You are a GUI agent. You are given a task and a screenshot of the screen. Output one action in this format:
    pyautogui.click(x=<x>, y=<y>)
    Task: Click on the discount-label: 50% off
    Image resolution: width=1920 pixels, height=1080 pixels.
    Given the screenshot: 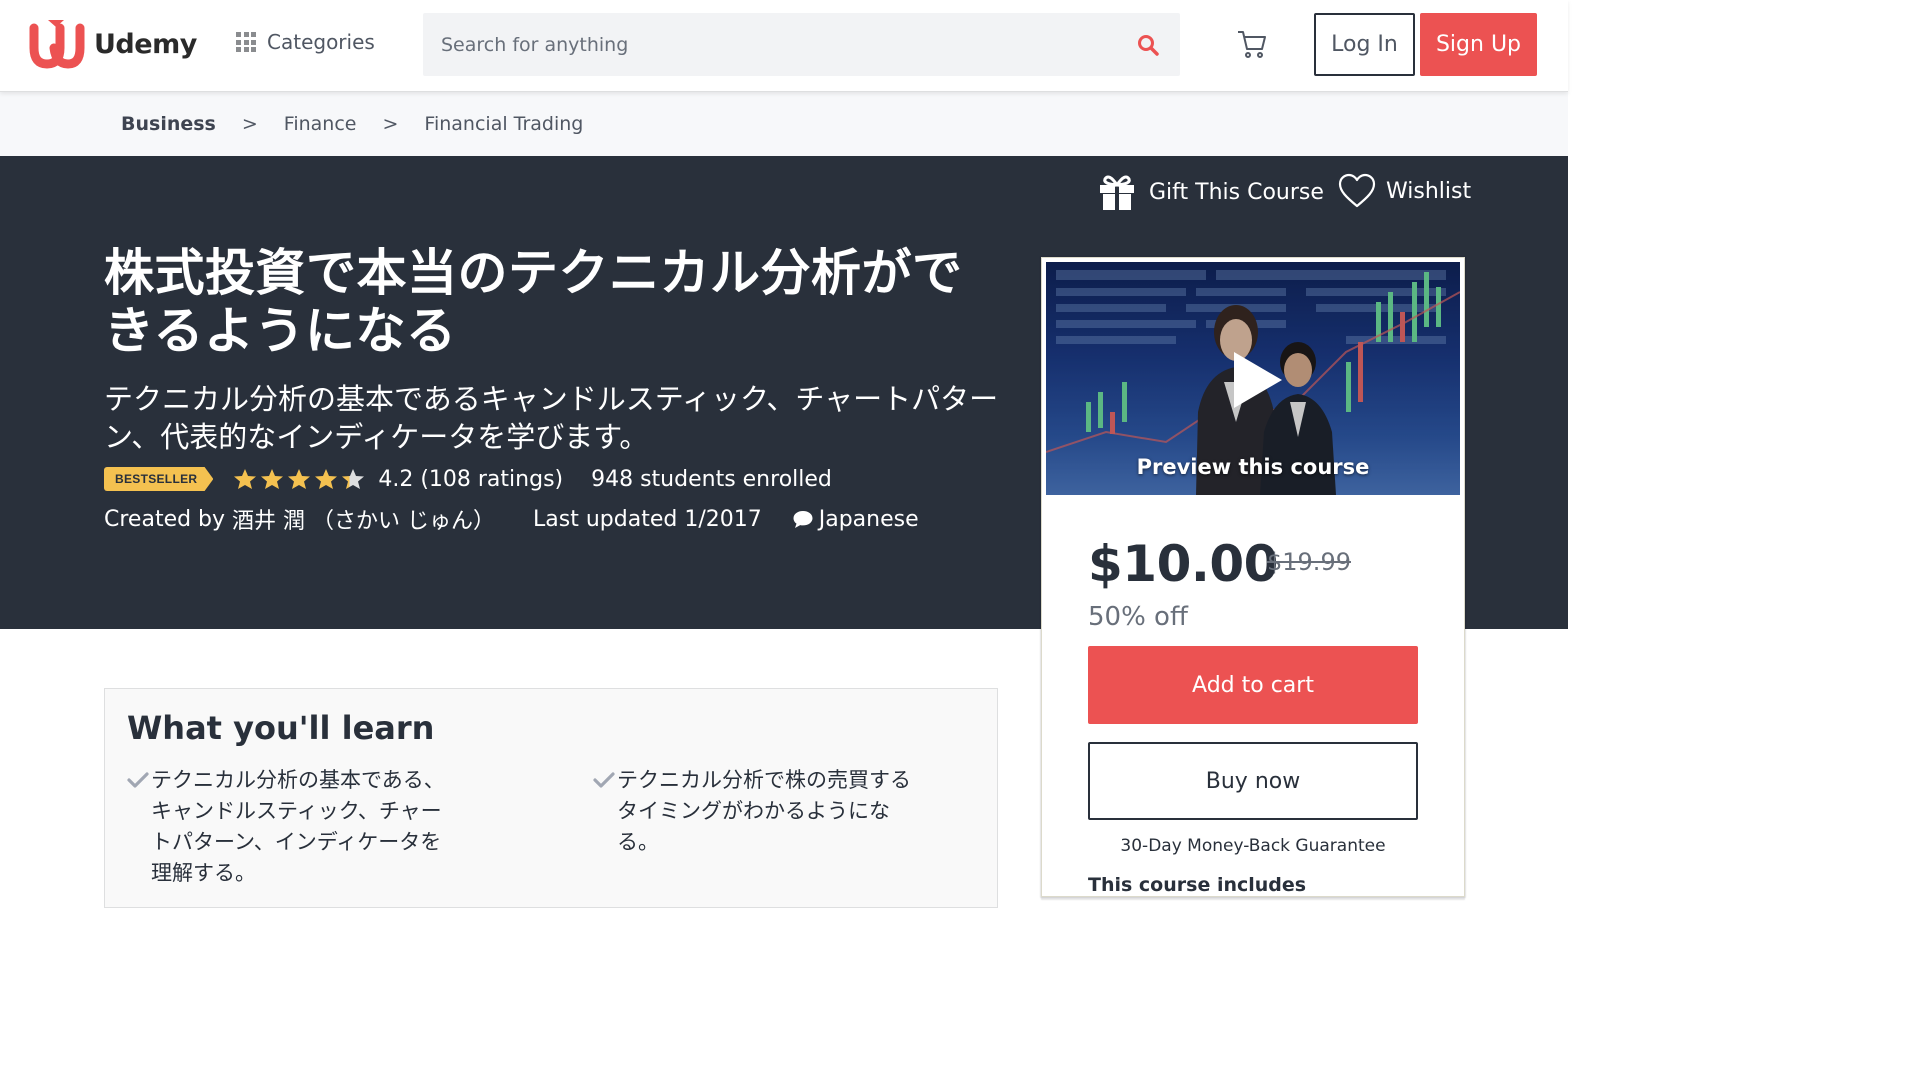 What is the action you would take?
    pyautogui.click(x=1138, y=617)
    